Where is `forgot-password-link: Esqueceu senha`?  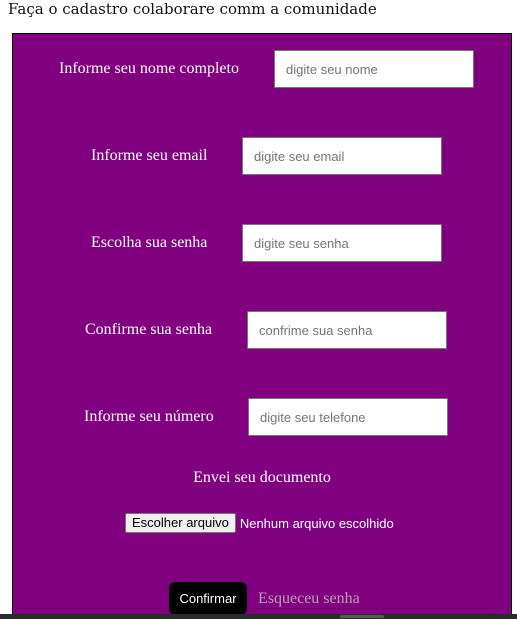
forgot-password-link: Esqueceu senha is located at coordinates (309, 599).